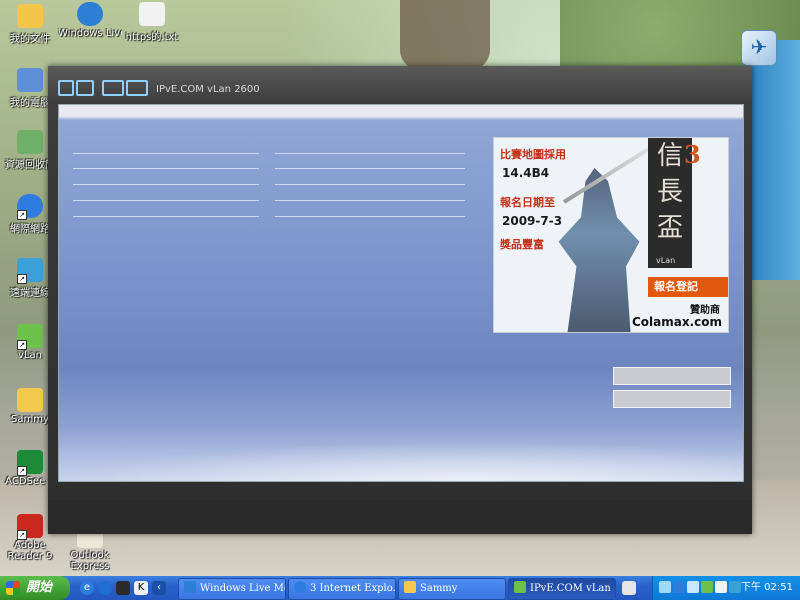 This screenshot has height=600, width=800. I want to click on start-button: 開始, so click(35, 588).